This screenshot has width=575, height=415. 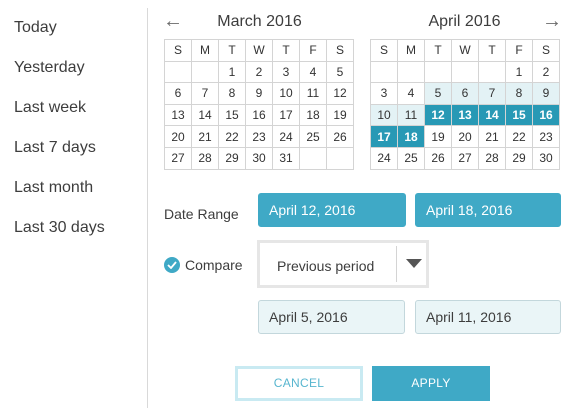 I want to click on week-row: 24 25 26 27 28 29 30, so click(x=465, y=158).